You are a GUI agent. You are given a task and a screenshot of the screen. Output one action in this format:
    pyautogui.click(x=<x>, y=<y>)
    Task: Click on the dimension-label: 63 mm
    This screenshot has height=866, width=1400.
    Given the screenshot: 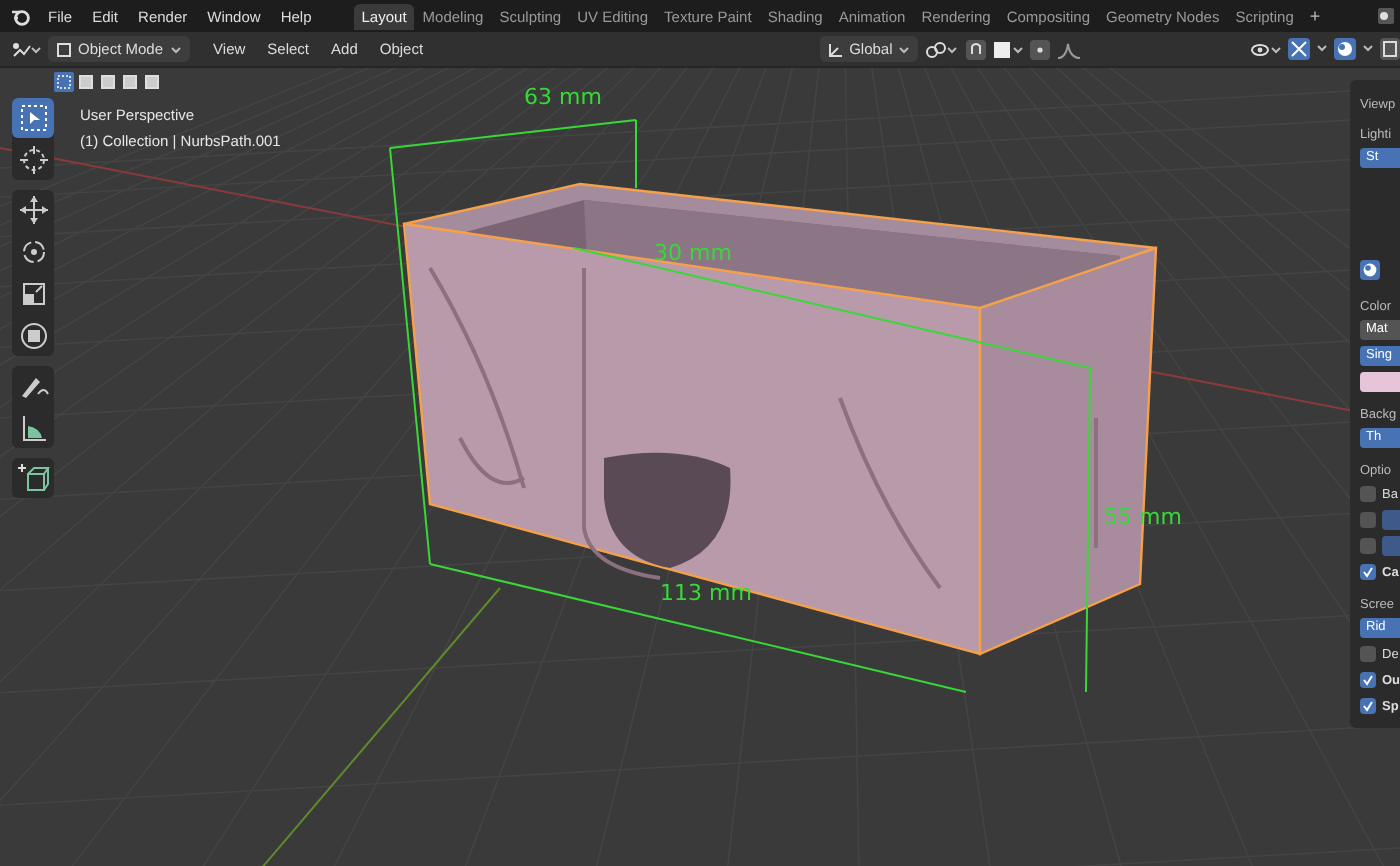 What is the action you would take?
    pyautogui.click(x=563, y=97)
    